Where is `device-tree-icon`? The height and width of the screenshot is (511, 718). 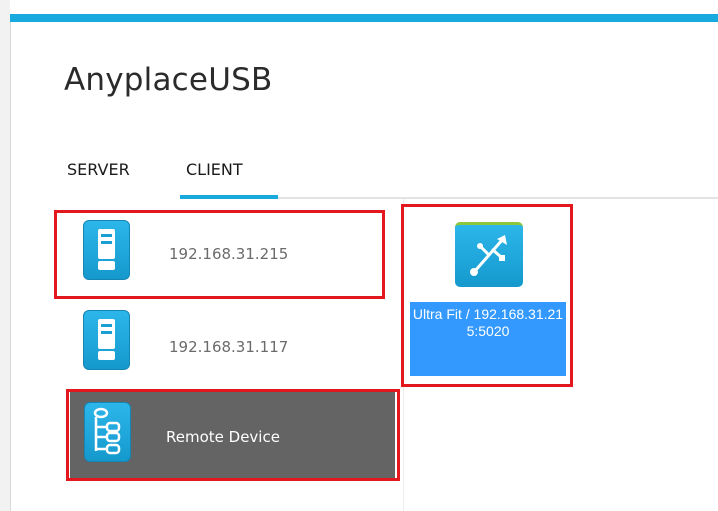
device-tree-icon is located at coordinates (107, 432).